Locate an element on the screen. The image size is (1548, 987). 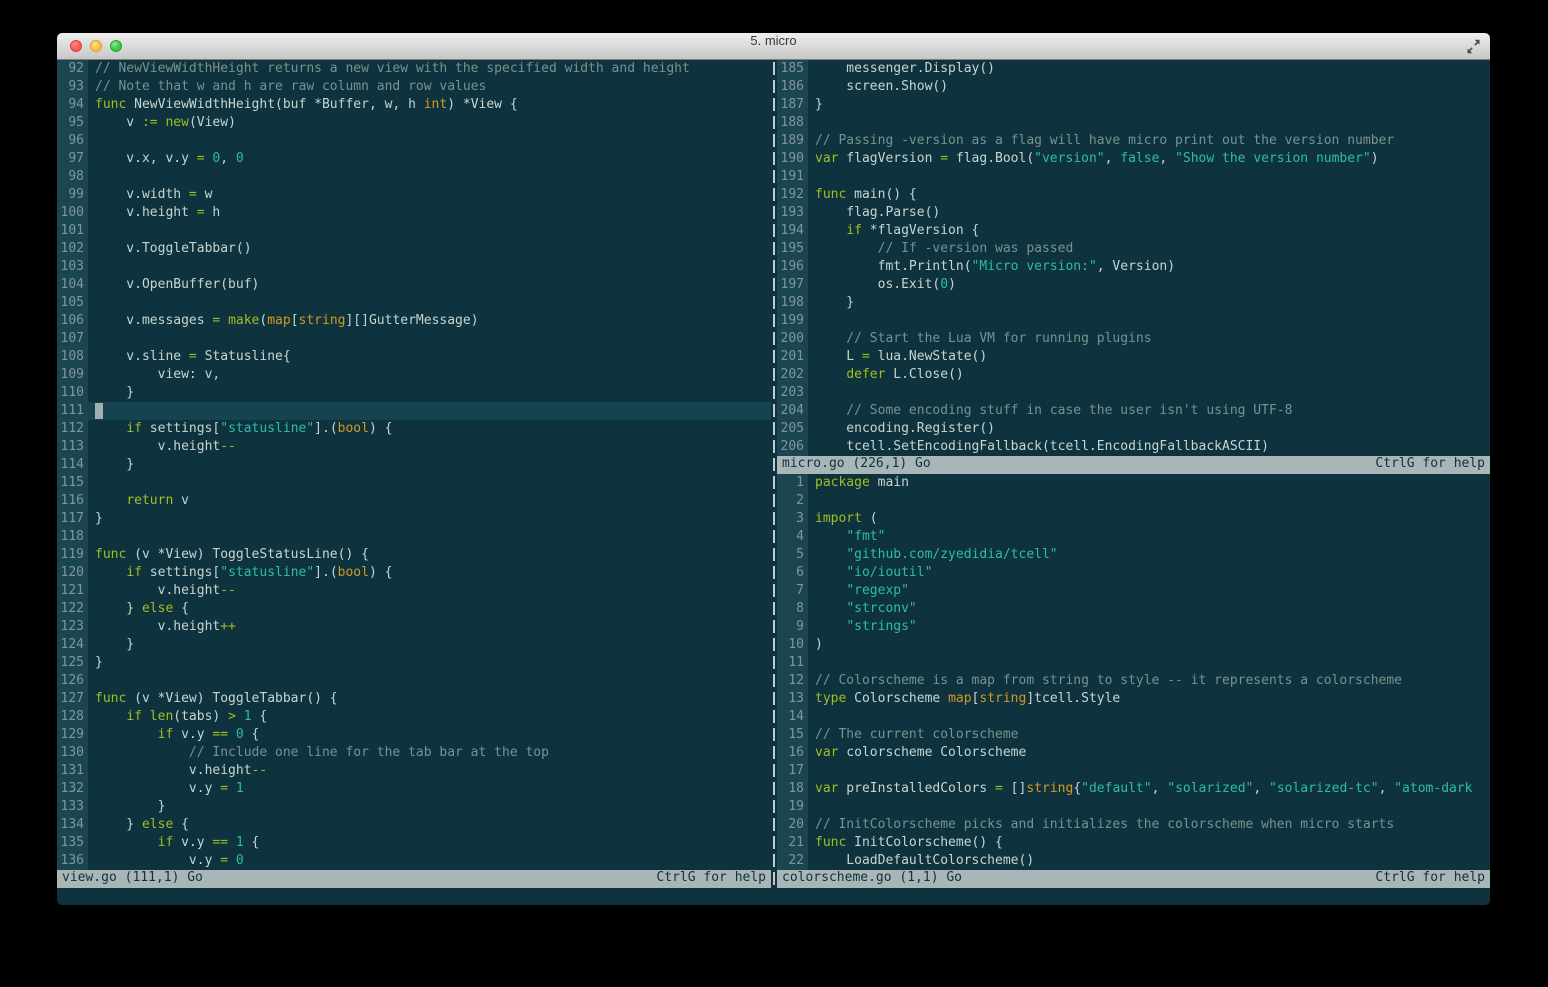
code-line: 194 if *flagVersion { is located at coordinates (1133, 231).